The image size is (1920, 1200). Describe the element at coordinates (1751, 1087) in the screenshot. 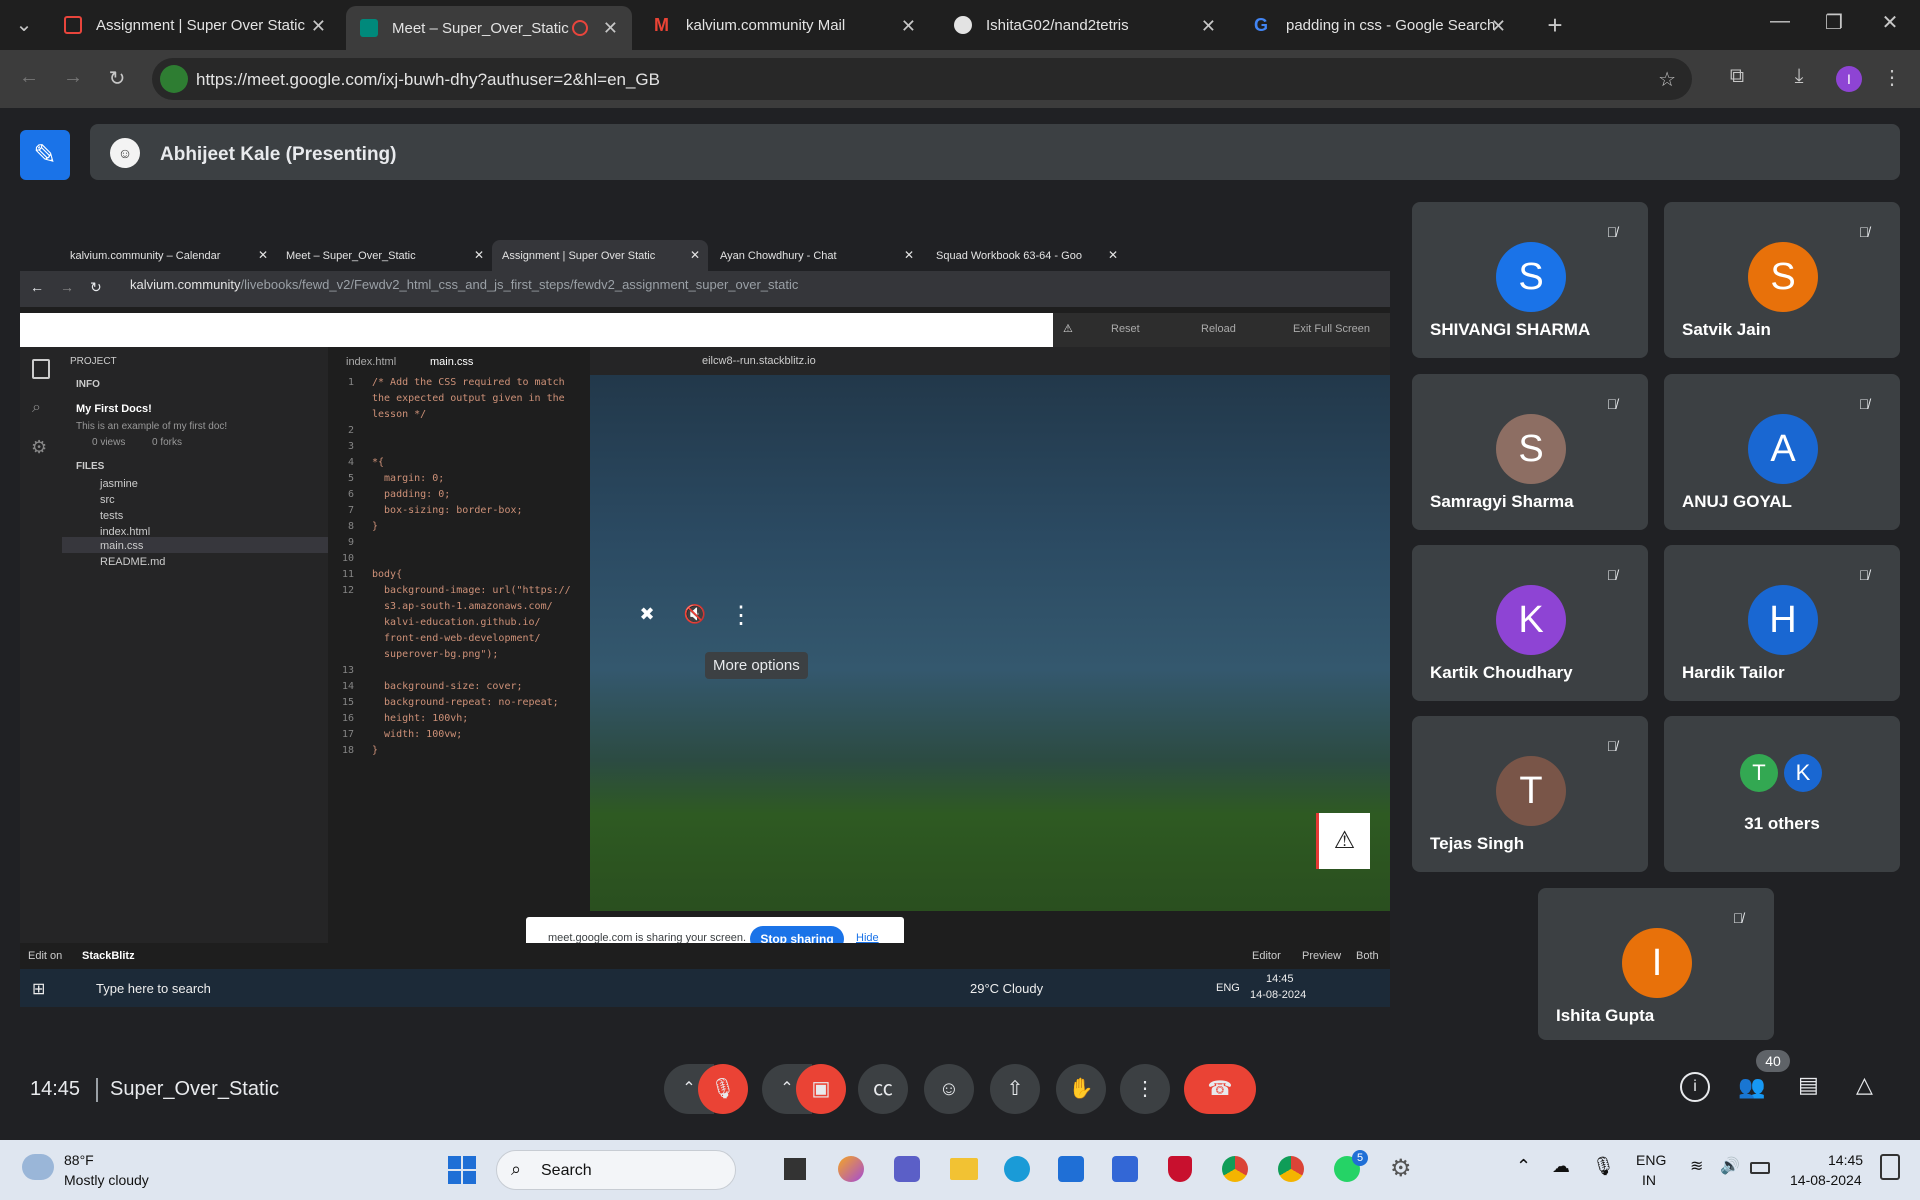

I see `people-icon: 👥` at that location.